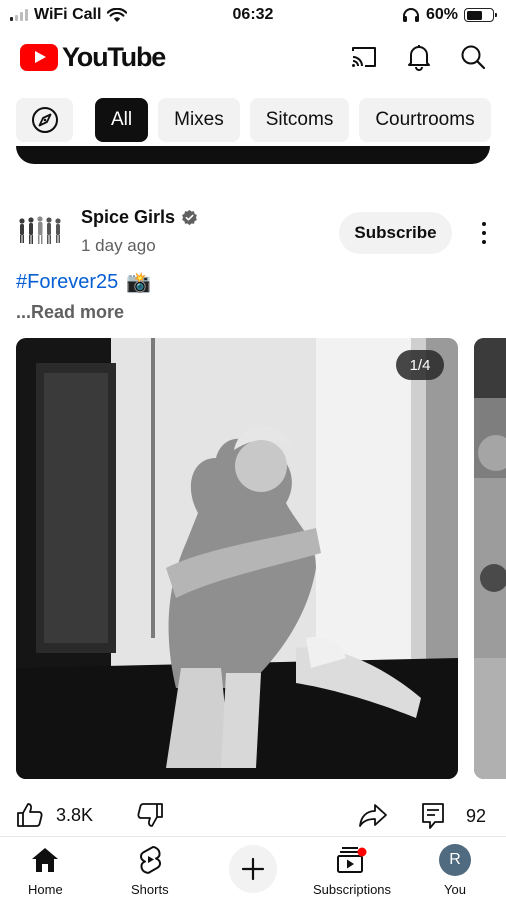  I want to click on post-timestamp: 1 day ago, so click(118, 245).